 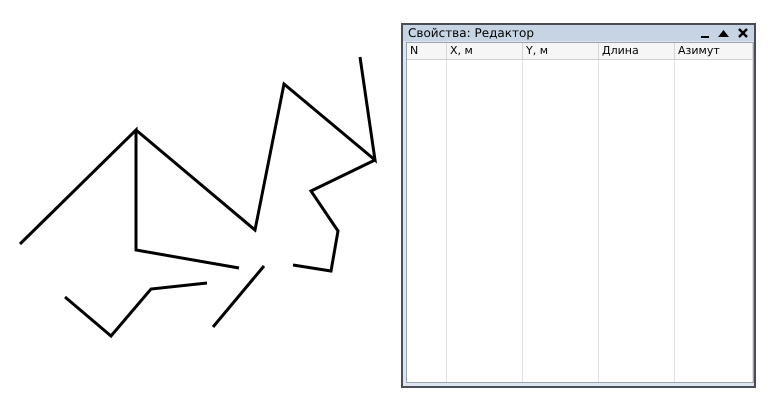 I want to click on close-icon, so click(x=743, y=33).